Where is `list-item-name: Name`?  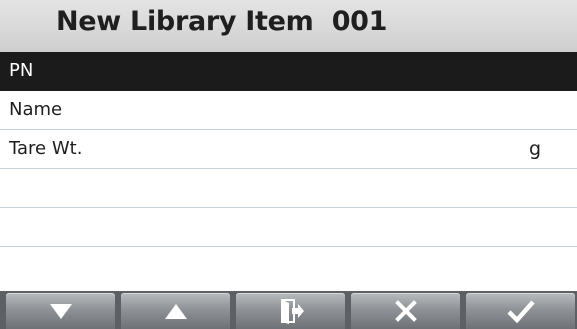 list-item-name: Name is located at coordinates (288, 110).